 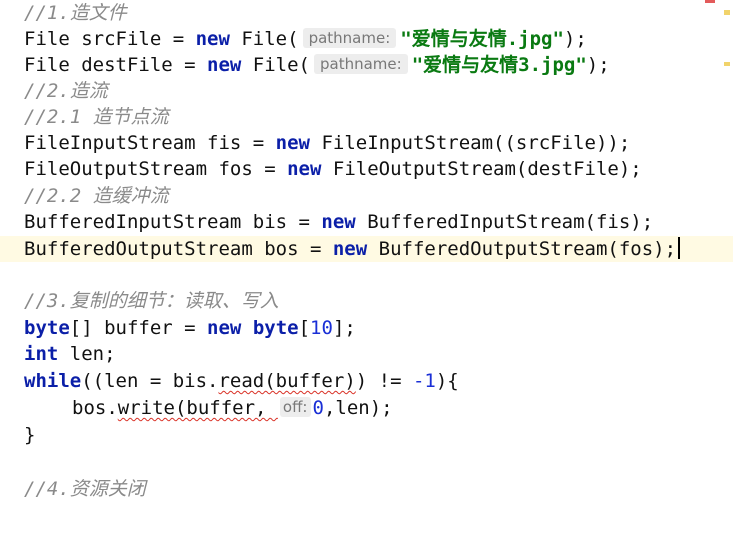 What do you see at coordinates (304, 328) in the screenshot?
I see `code-text: [` at bounding box center [304, 328].